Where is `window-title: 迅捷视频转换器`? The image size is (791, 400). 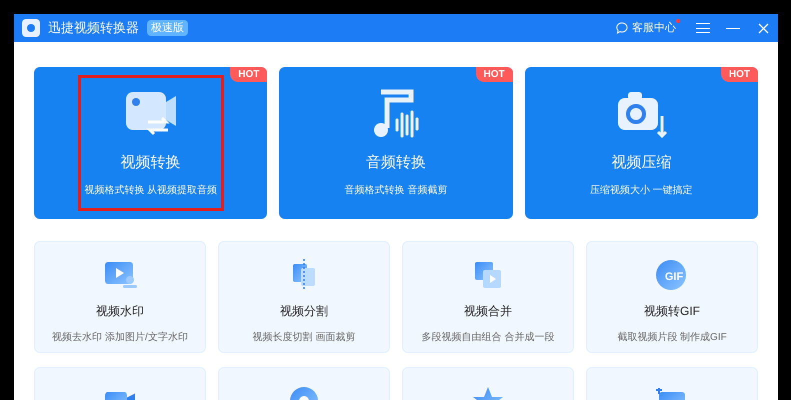
window-title: 迅捷视频转换器 is located at coordinates (93, 28).